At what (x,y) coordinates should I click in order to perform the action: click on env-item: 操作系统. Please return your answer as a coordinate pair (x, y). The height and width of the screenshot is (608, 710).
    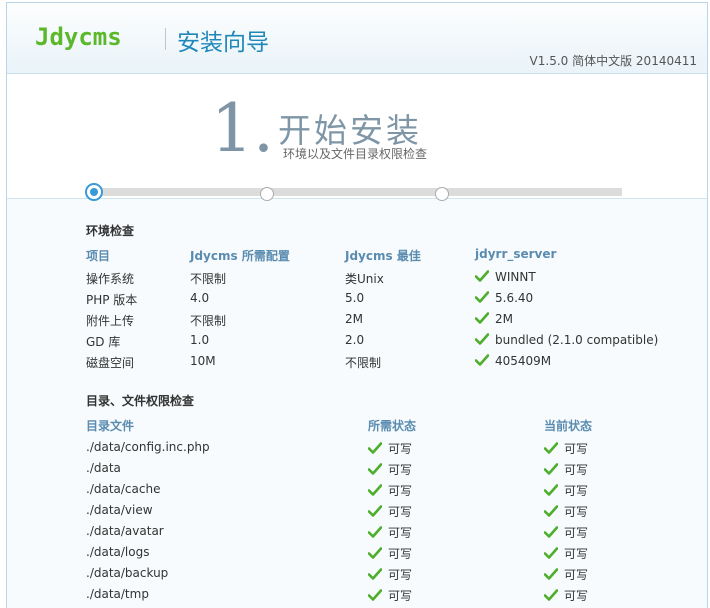
    Looking at the image, I should click on (110, 279).